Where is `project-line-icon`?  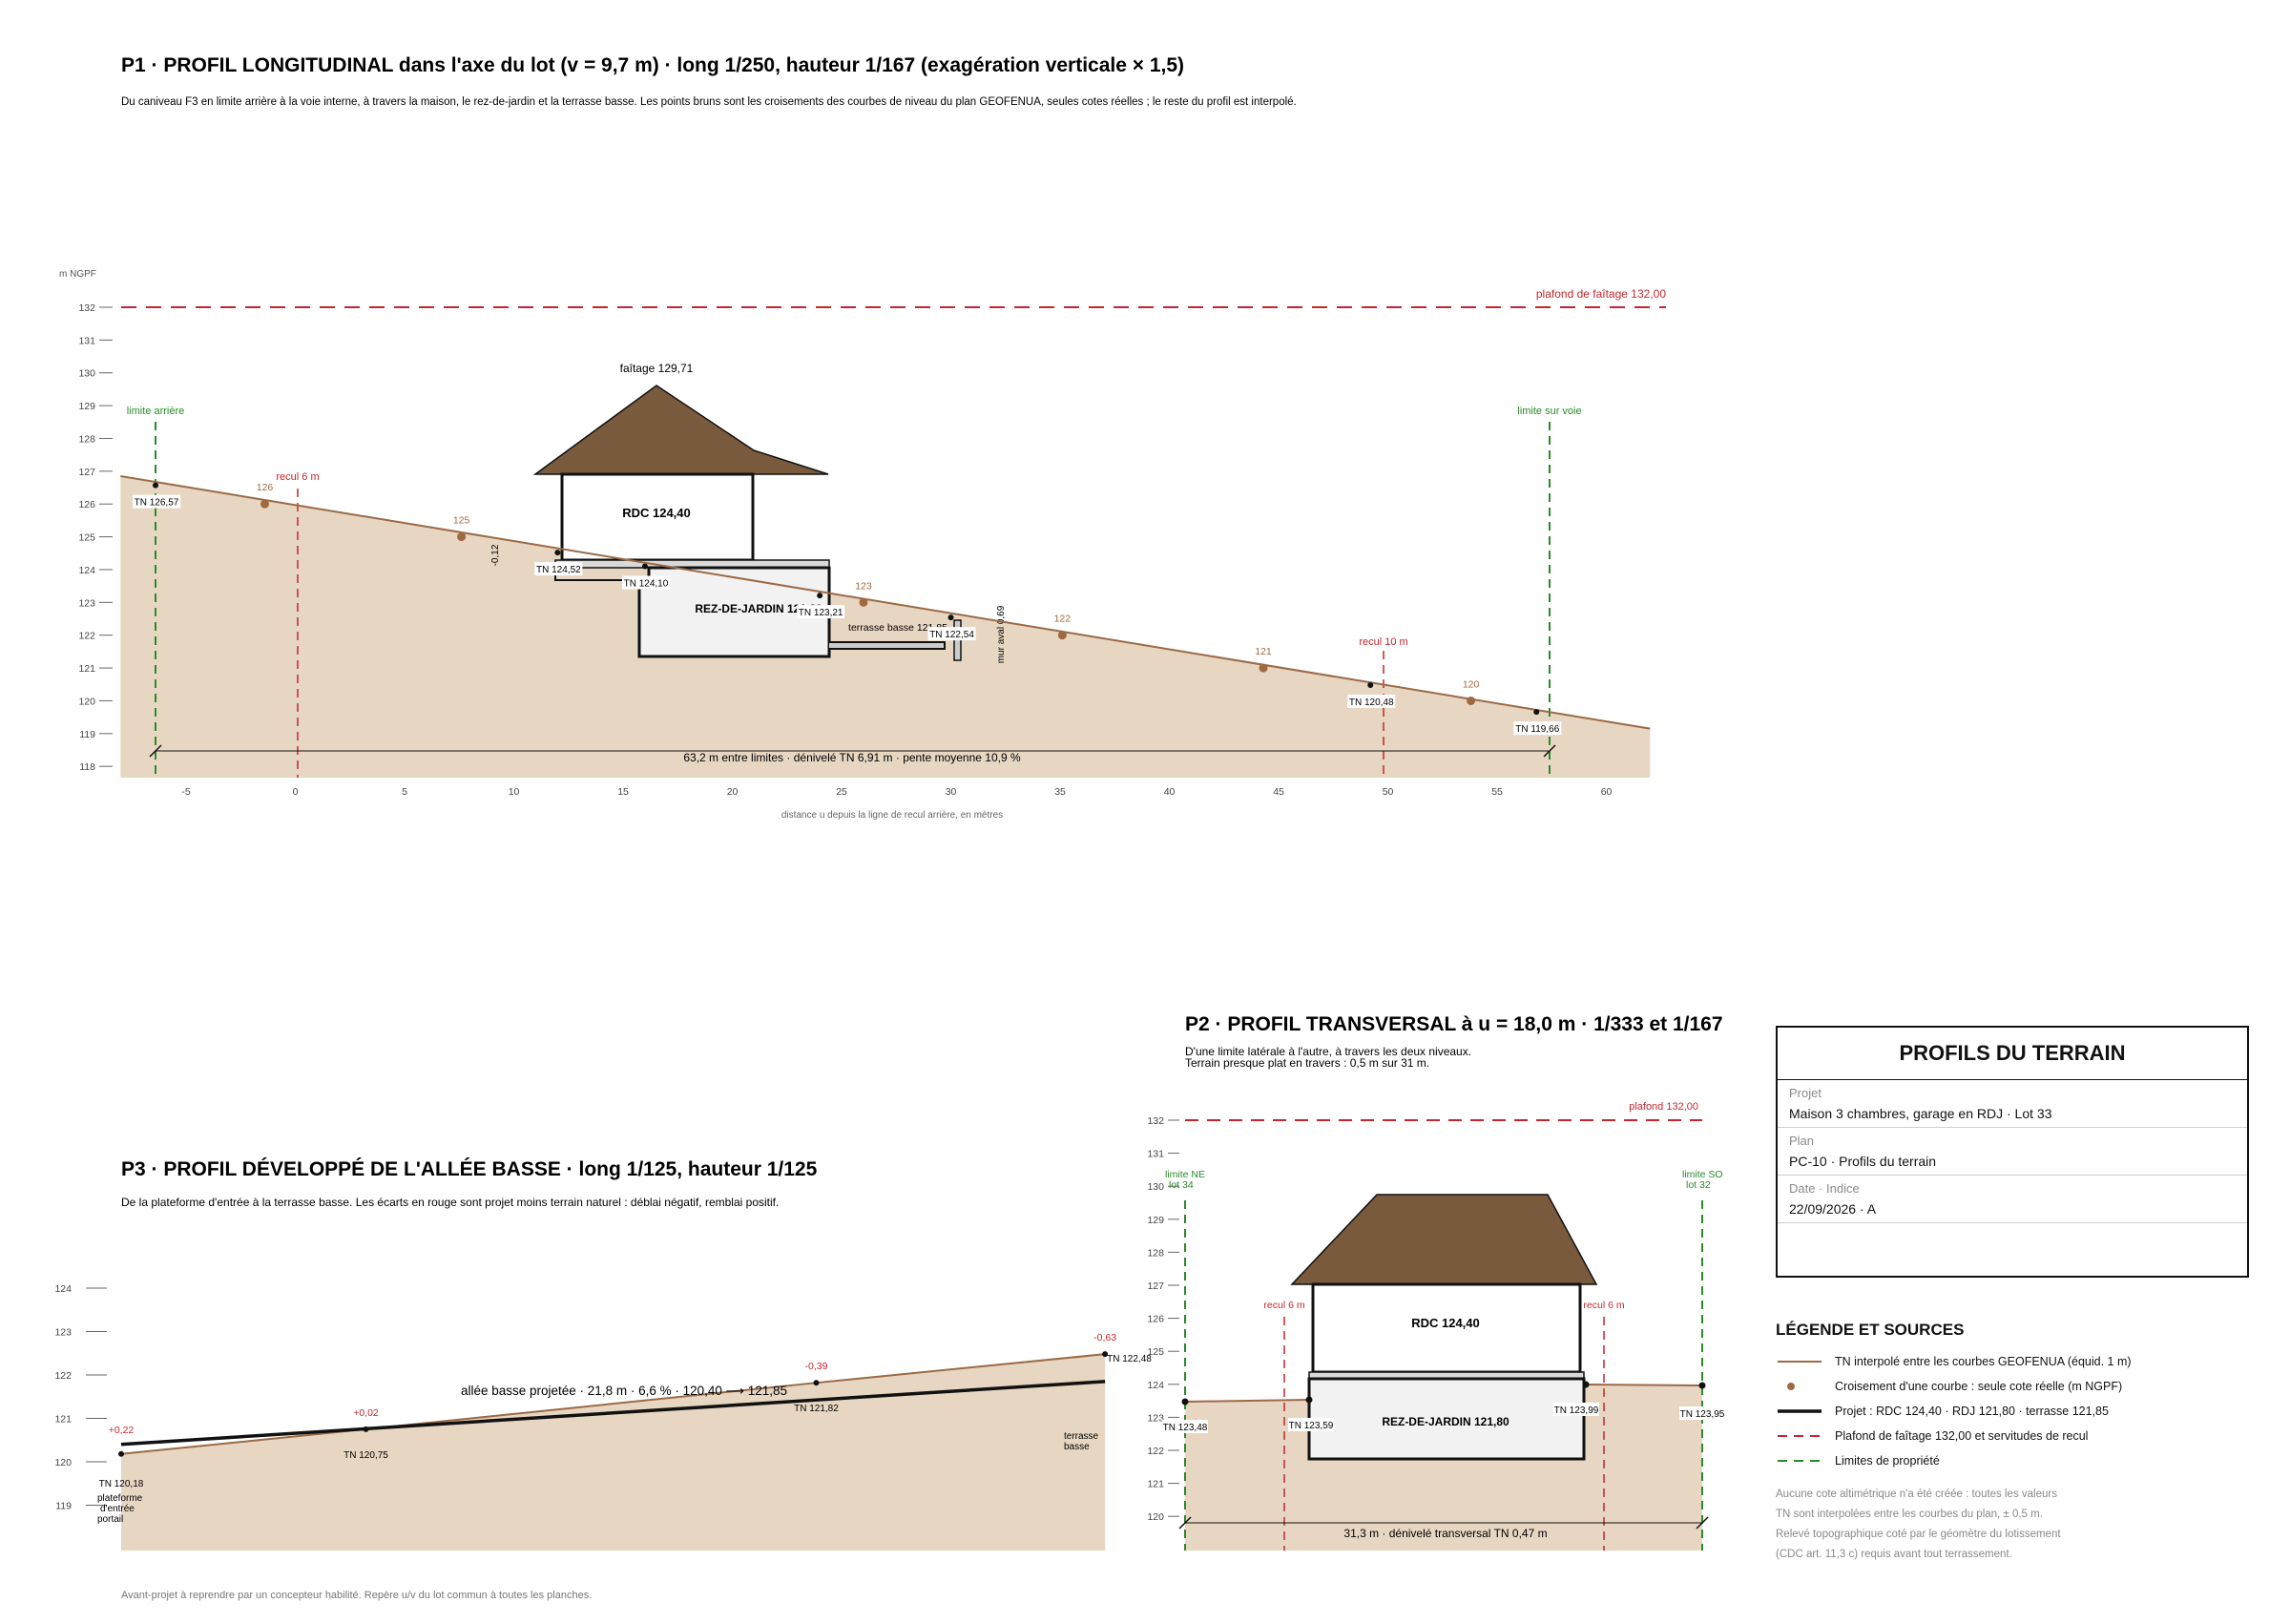
project-line-icon is located at coordinates (1799, 1411).